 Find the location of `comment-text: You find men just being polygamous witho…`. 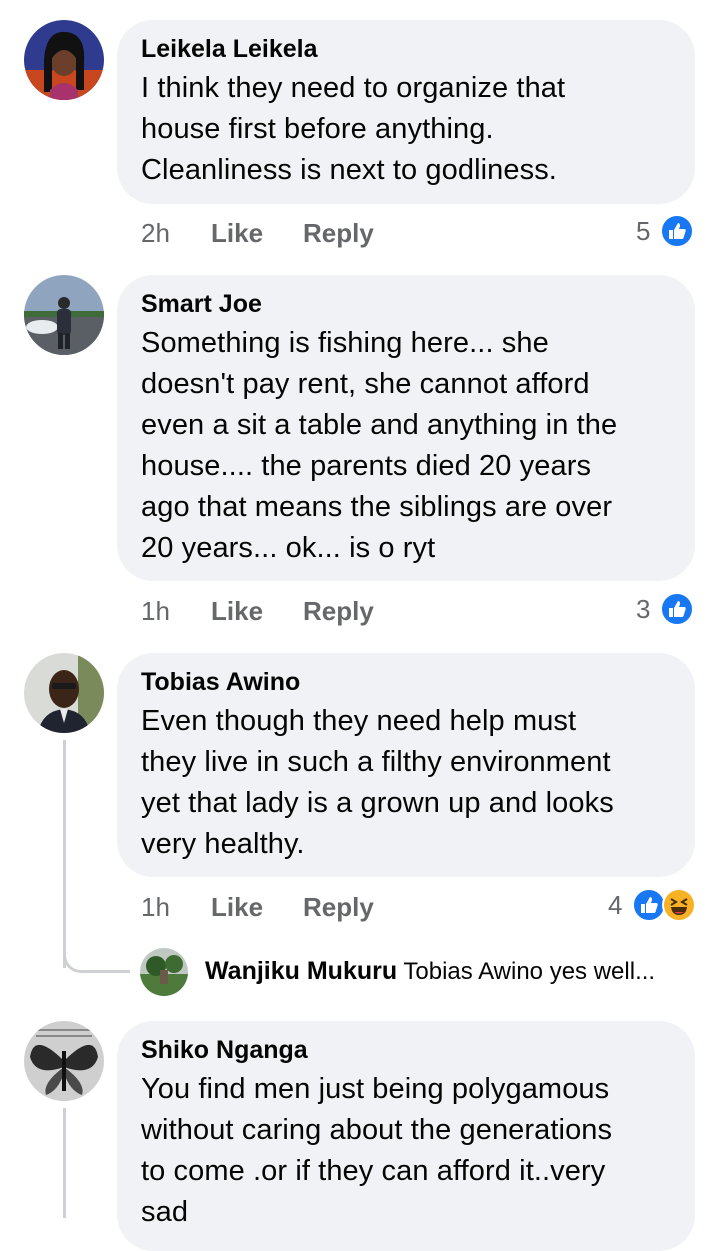

comment-text: You find men just being polygamous witho… is located at coordinates (377, 1150).